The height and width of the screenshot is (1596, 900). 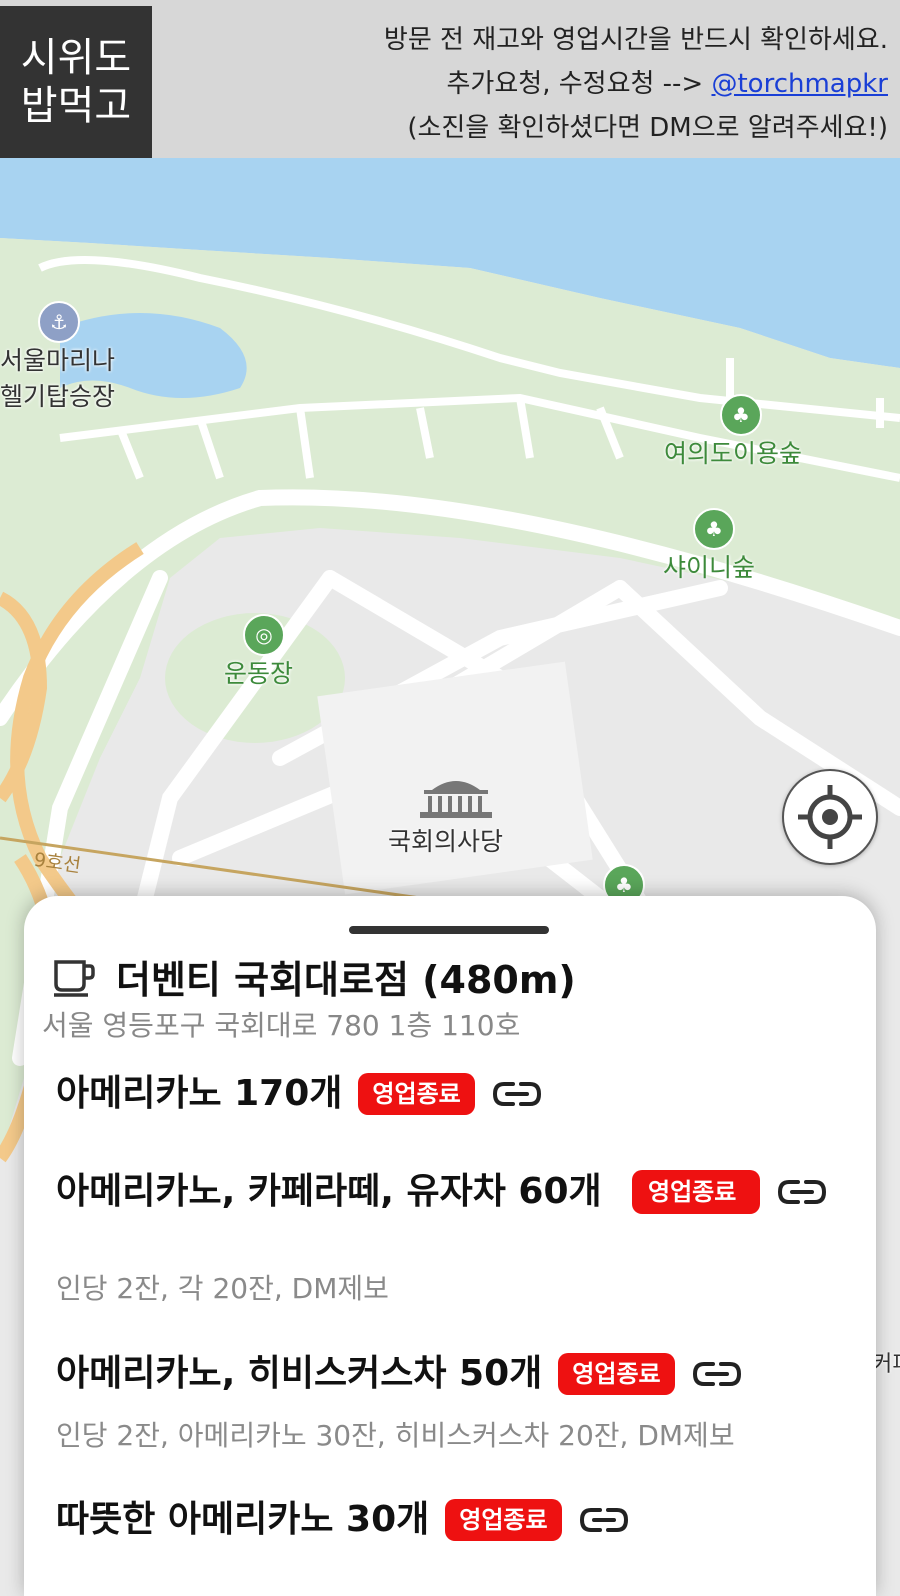 I want to click on menu-item: 아메리카노 170개 영업종료, so click(x=299, y=1094).